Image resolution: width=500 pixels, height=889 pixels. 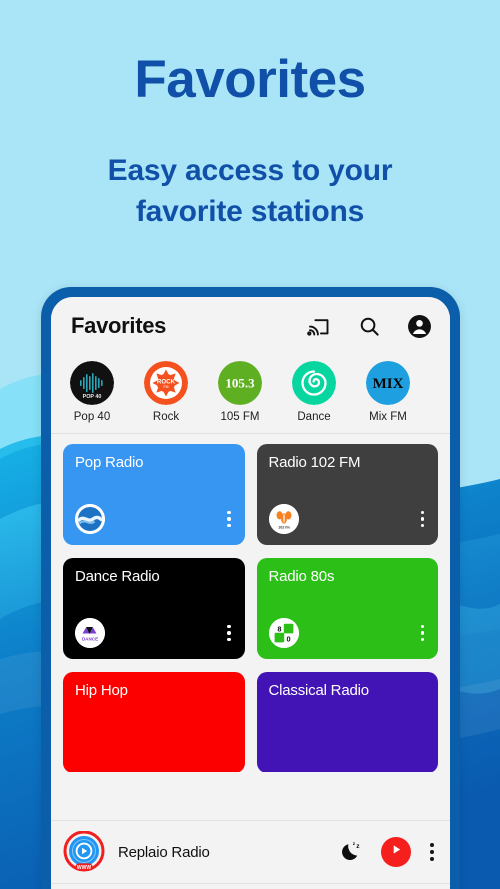 What do you see at coordinates (84, 868) in the screenshot?
I see `svg-text: WWW` at bounding box center [84, 868].